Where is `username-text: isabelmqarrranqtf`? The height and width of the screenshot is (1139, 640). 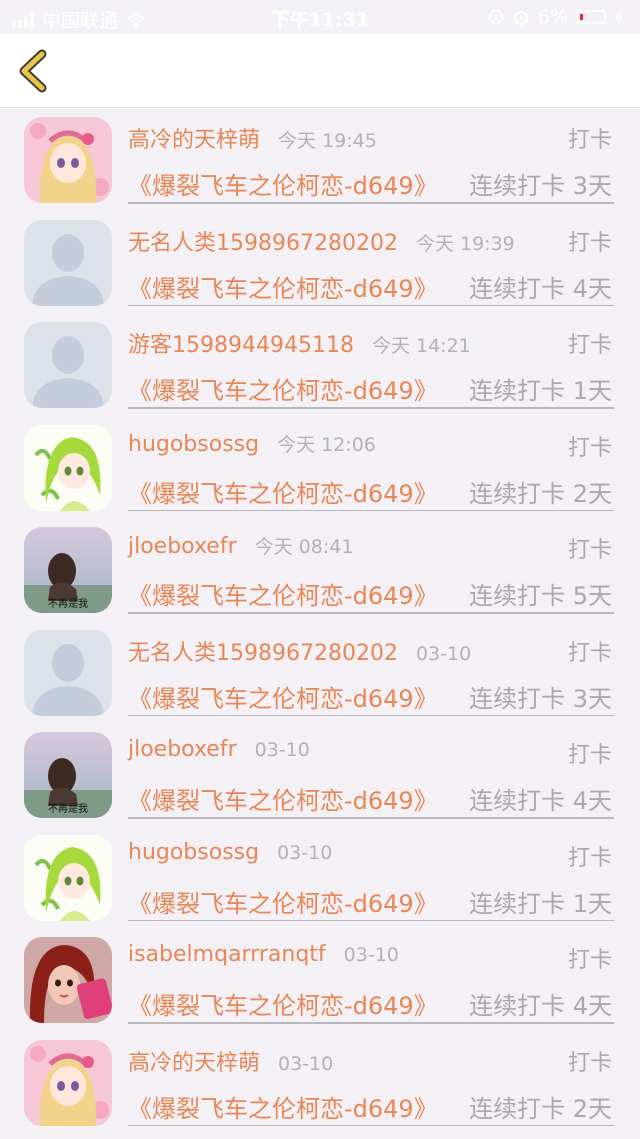 username-text: isabelmqarrranqtf is located at coordinates (227, 954).